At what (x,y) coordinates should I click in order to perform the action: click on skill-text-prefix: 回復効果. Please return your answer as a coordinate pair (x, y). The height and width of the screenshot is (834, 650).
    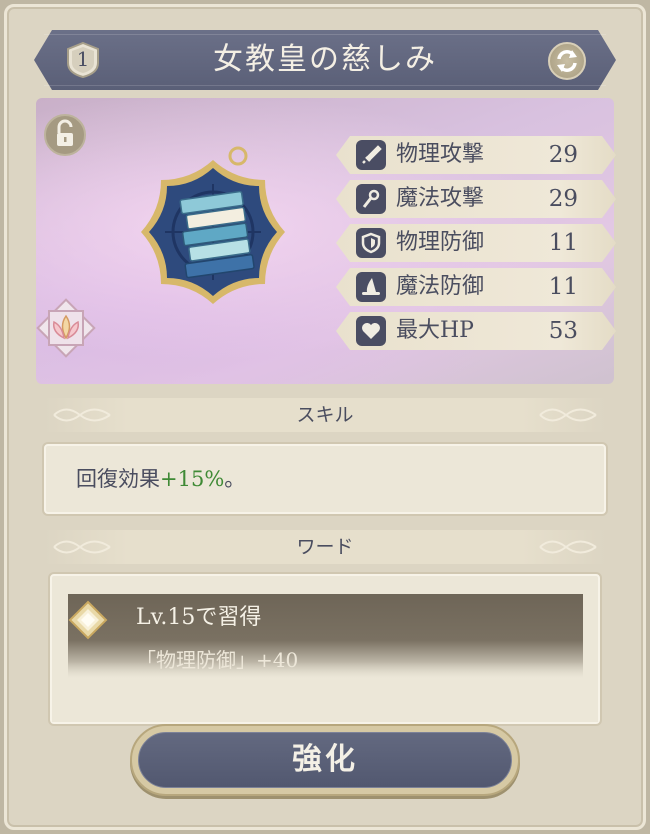
    Looking at the image, I should click on (118, 479).